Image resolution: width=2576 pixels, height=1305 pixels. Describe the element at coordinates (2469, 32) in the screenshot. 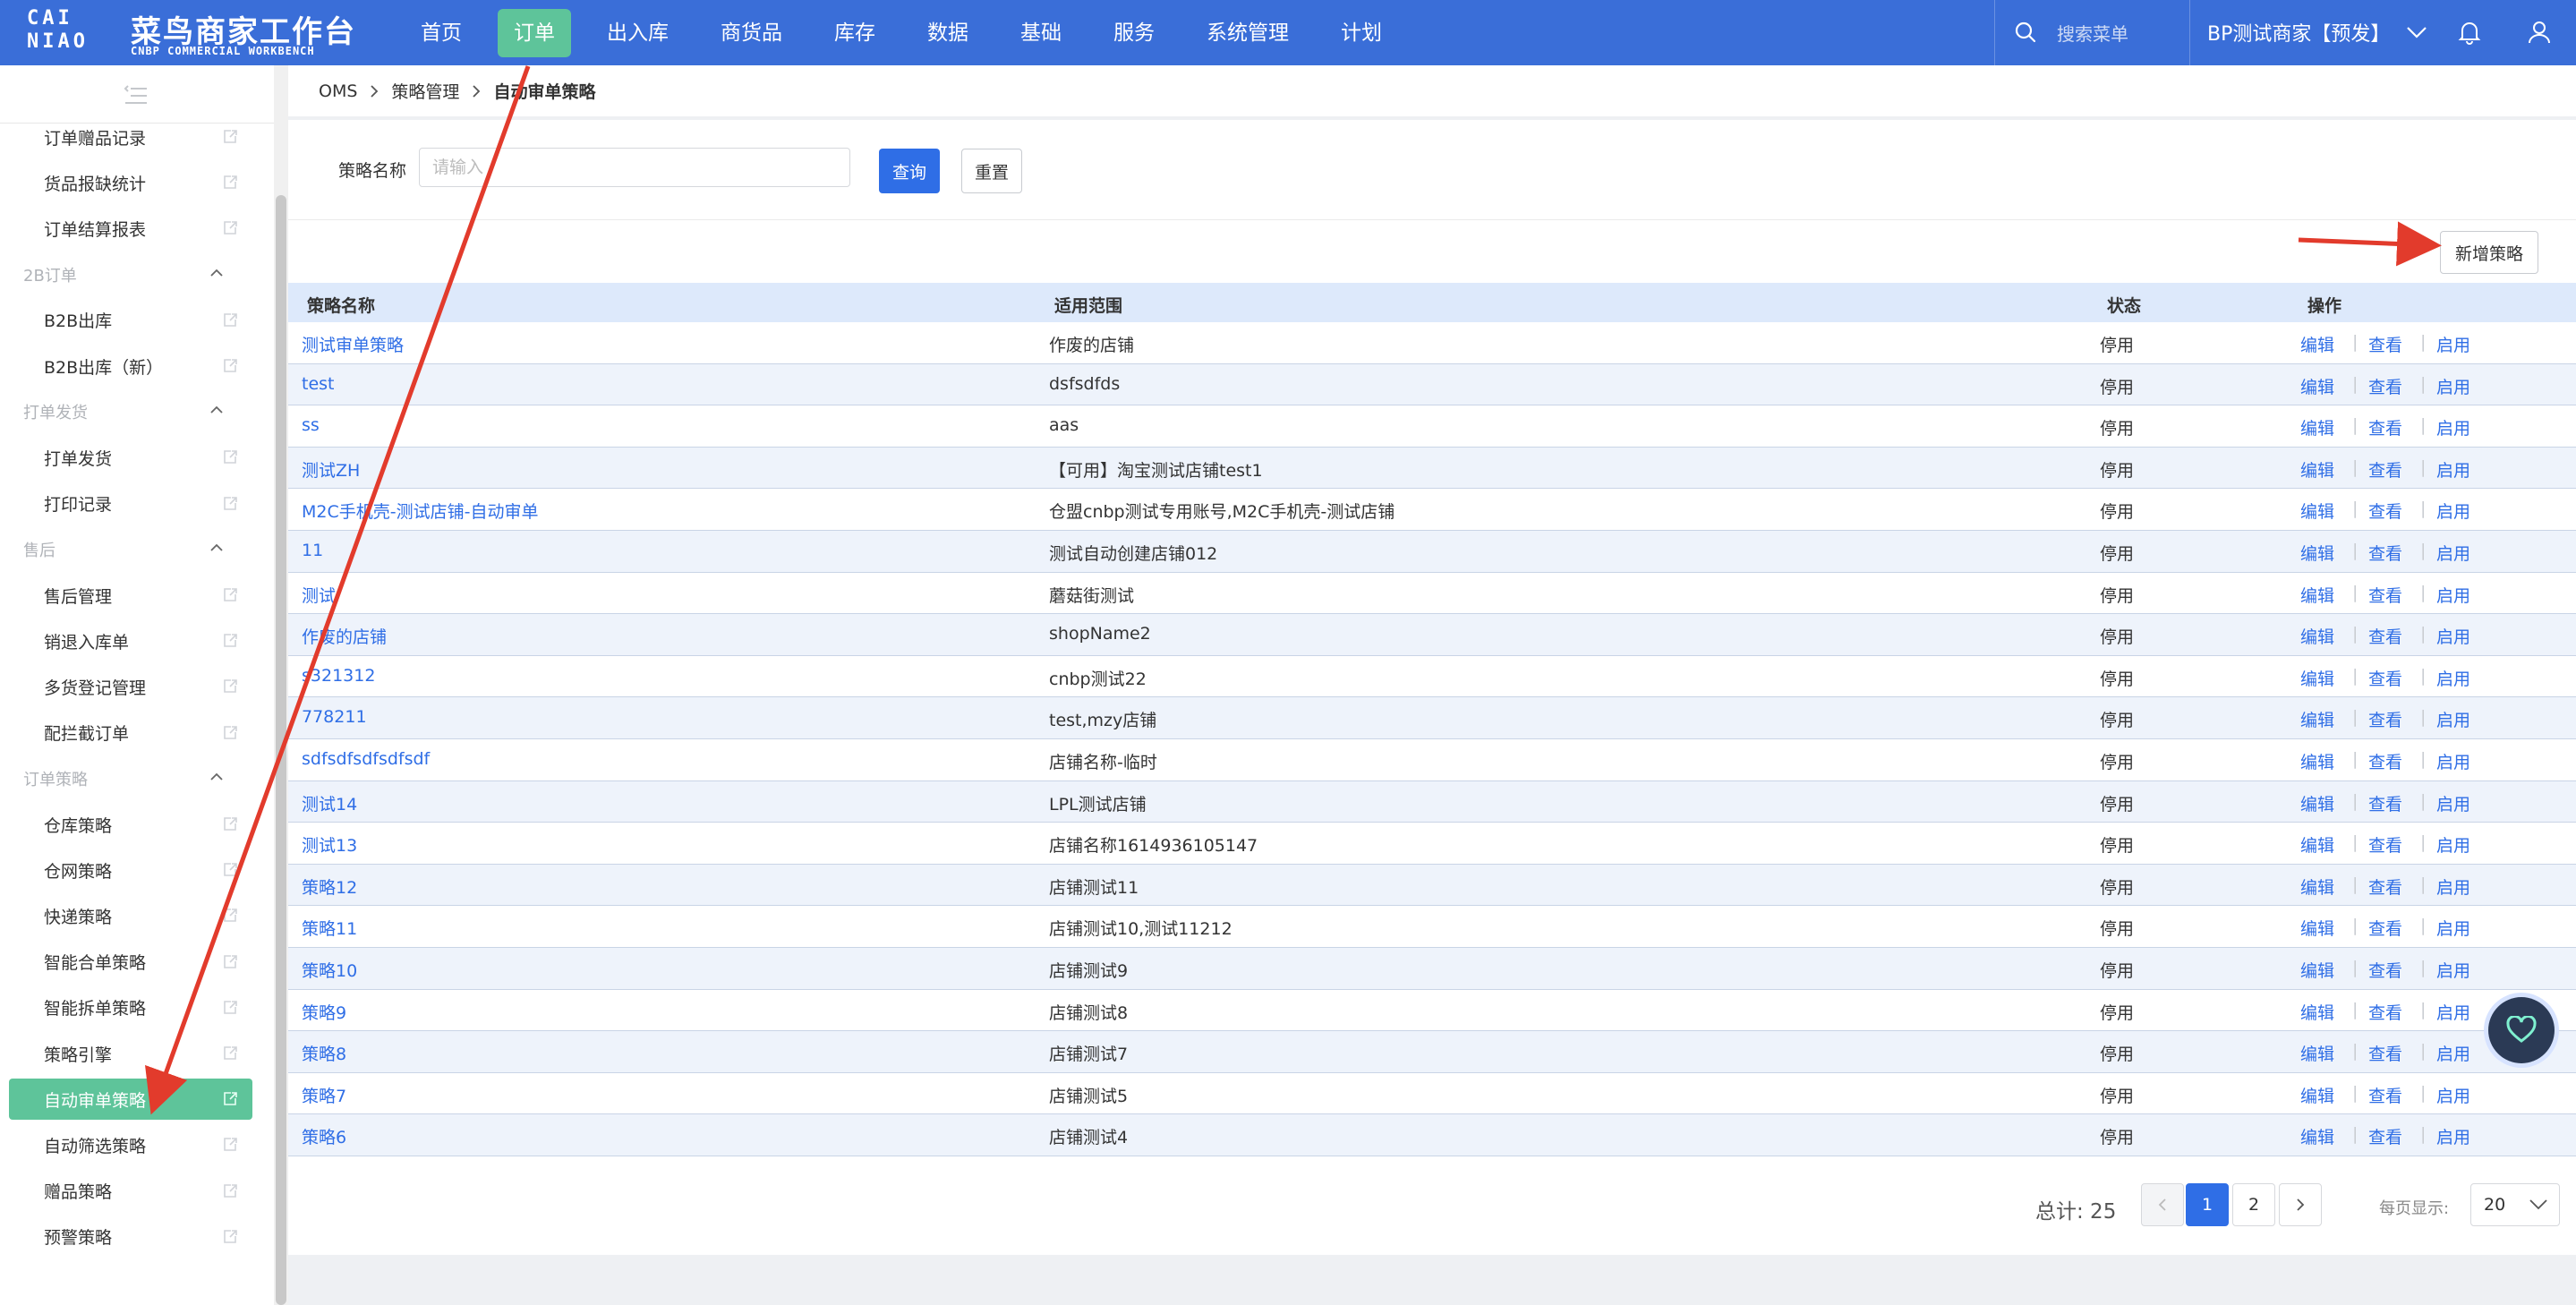

I see `bell-icon` at that location.